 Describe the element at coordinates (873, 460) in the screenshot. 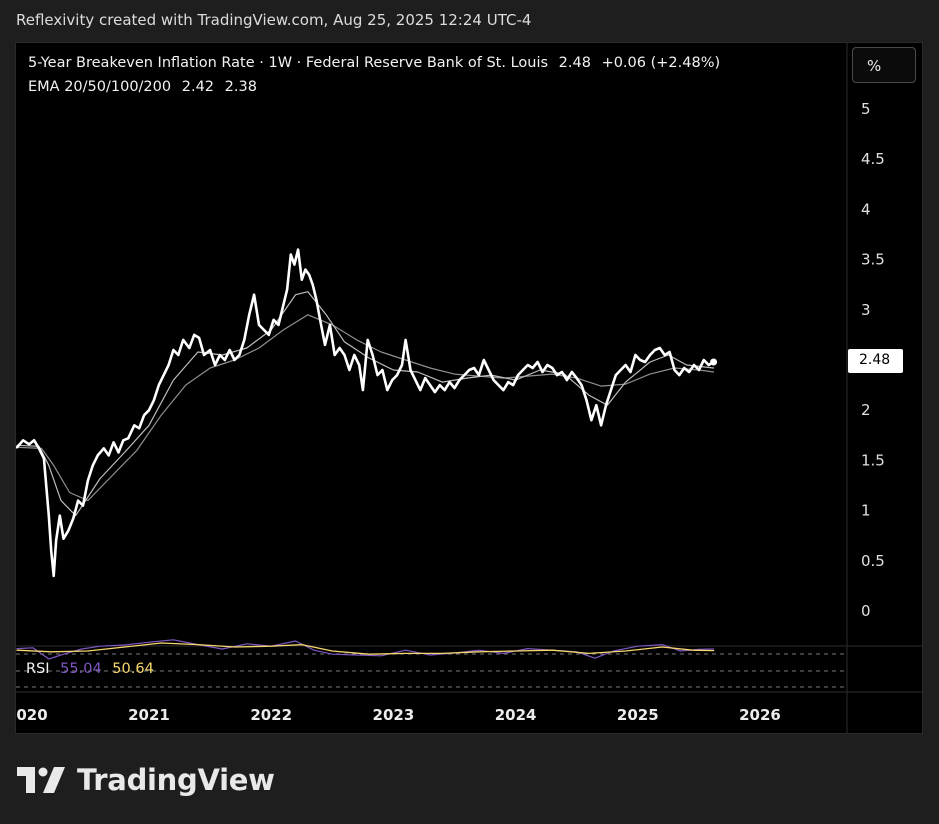

I see `y-tick-label: 1.5` at that location.